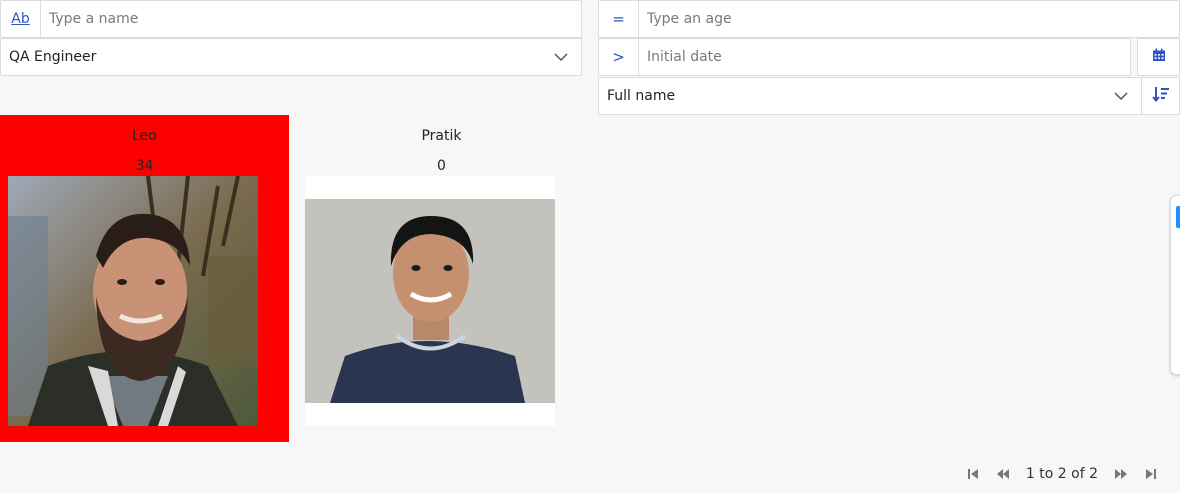  I want to click on previous-page-icon, so click(1002, 474).